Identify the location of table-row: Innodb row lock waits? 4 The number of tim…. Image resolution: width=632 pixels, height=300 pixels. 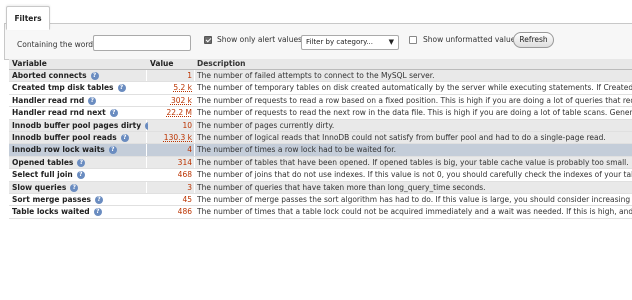
(320, 150).